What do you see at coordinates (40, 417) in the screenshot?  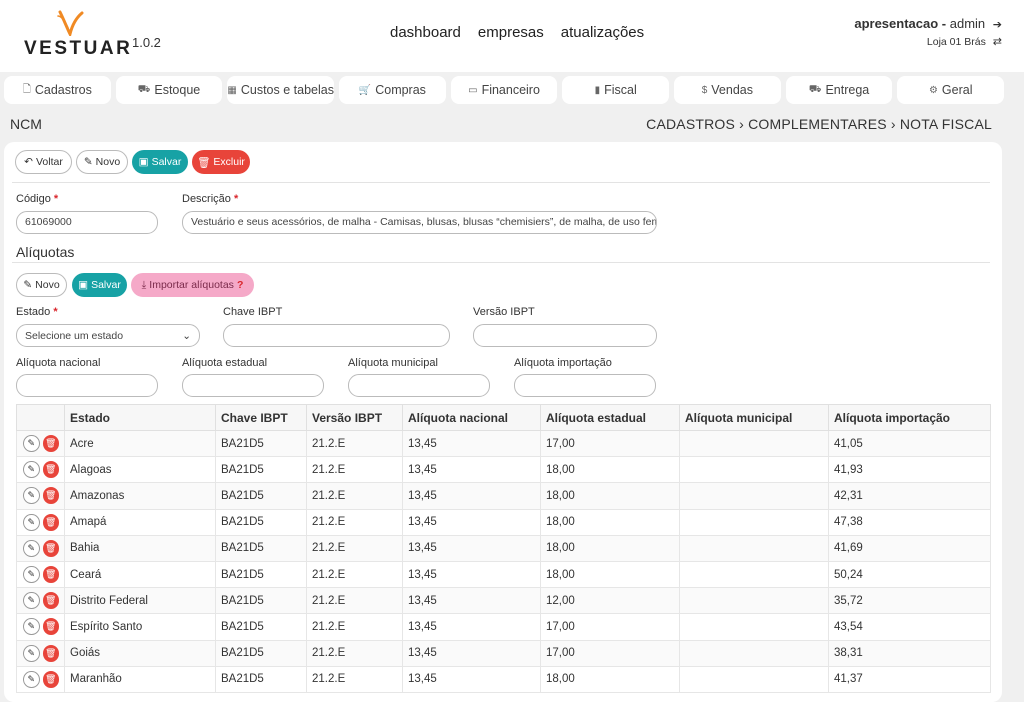 I see `column-header-actions` at bounding box center [40, 417].